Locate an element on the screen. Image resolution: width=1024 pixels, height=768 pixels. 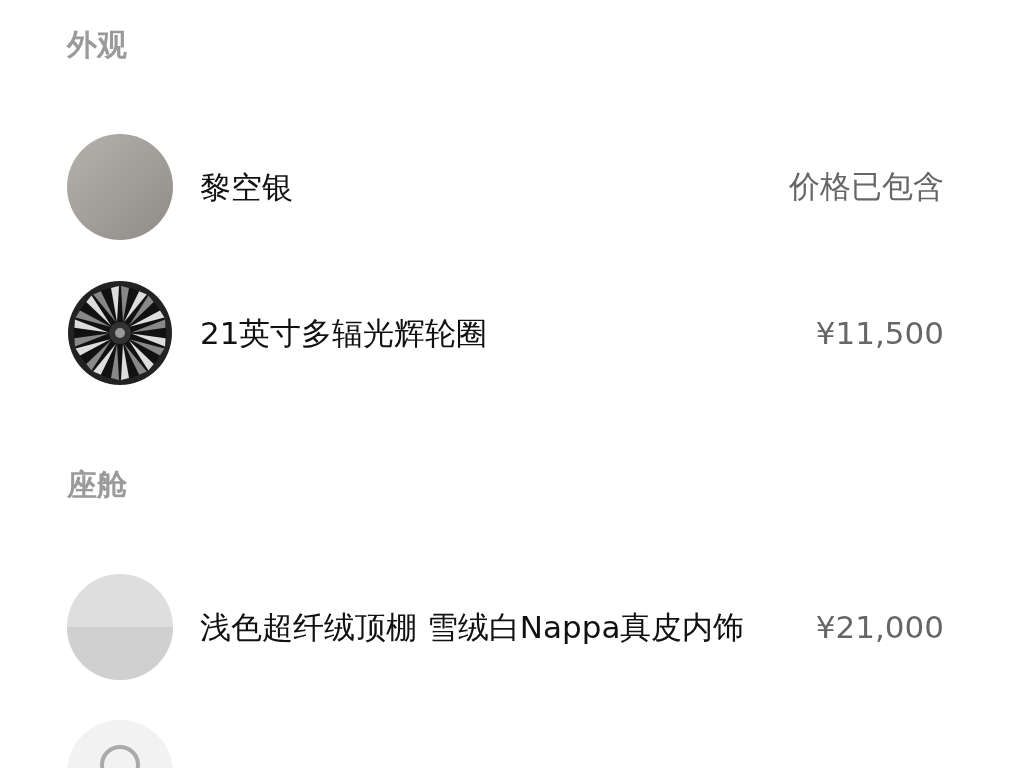
option-name: 浅色超纤绒顶棚 雪绒白Nappa真皮内饰 is located at coordinates (473, 627).